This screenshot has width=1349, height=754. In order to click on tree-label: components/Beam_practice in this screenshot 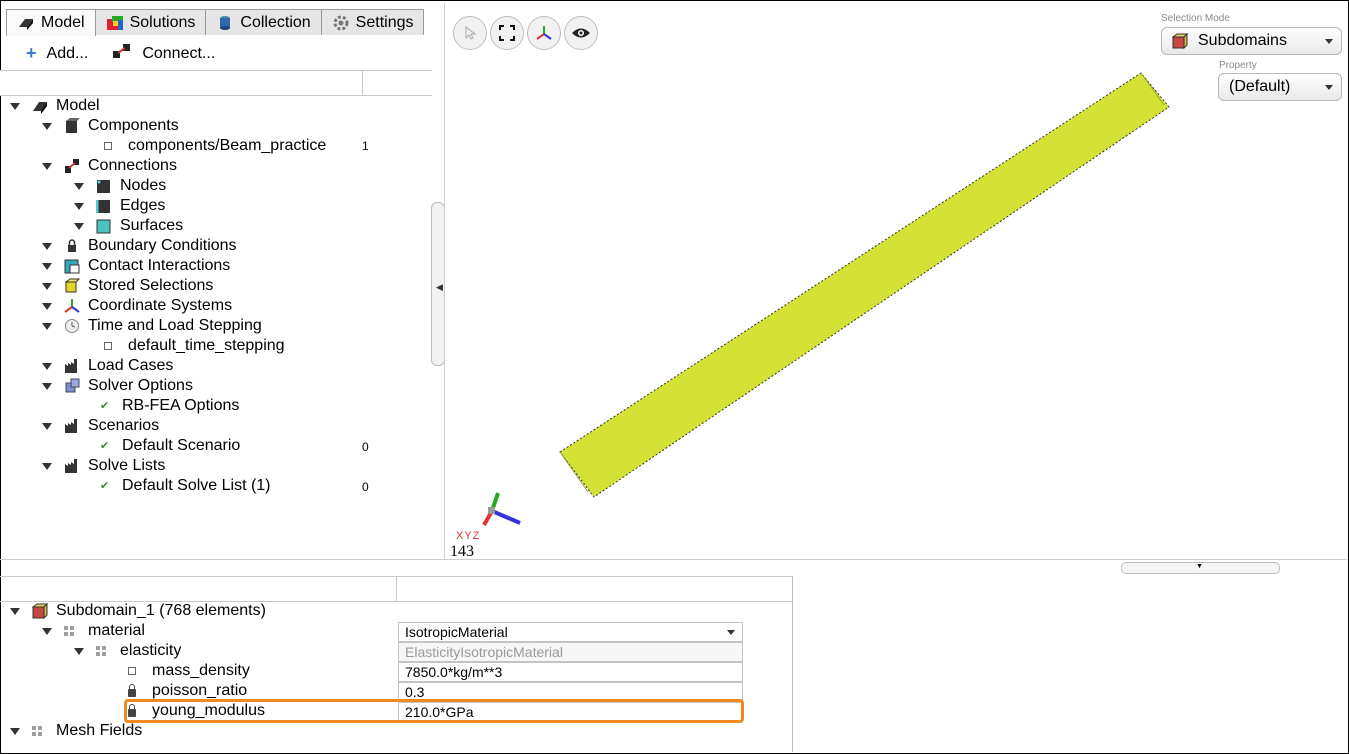, I will do `click(227, 145)`.